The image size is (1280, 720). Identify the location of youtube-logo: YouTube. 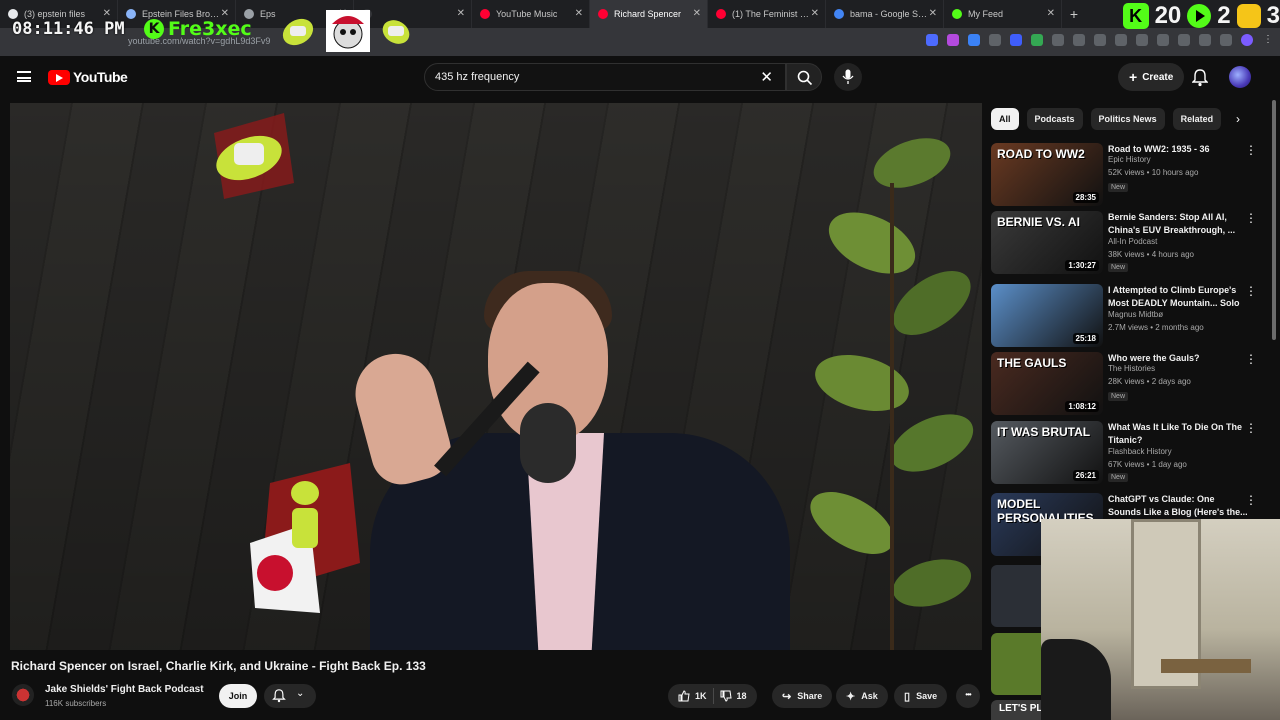
(88, 77).